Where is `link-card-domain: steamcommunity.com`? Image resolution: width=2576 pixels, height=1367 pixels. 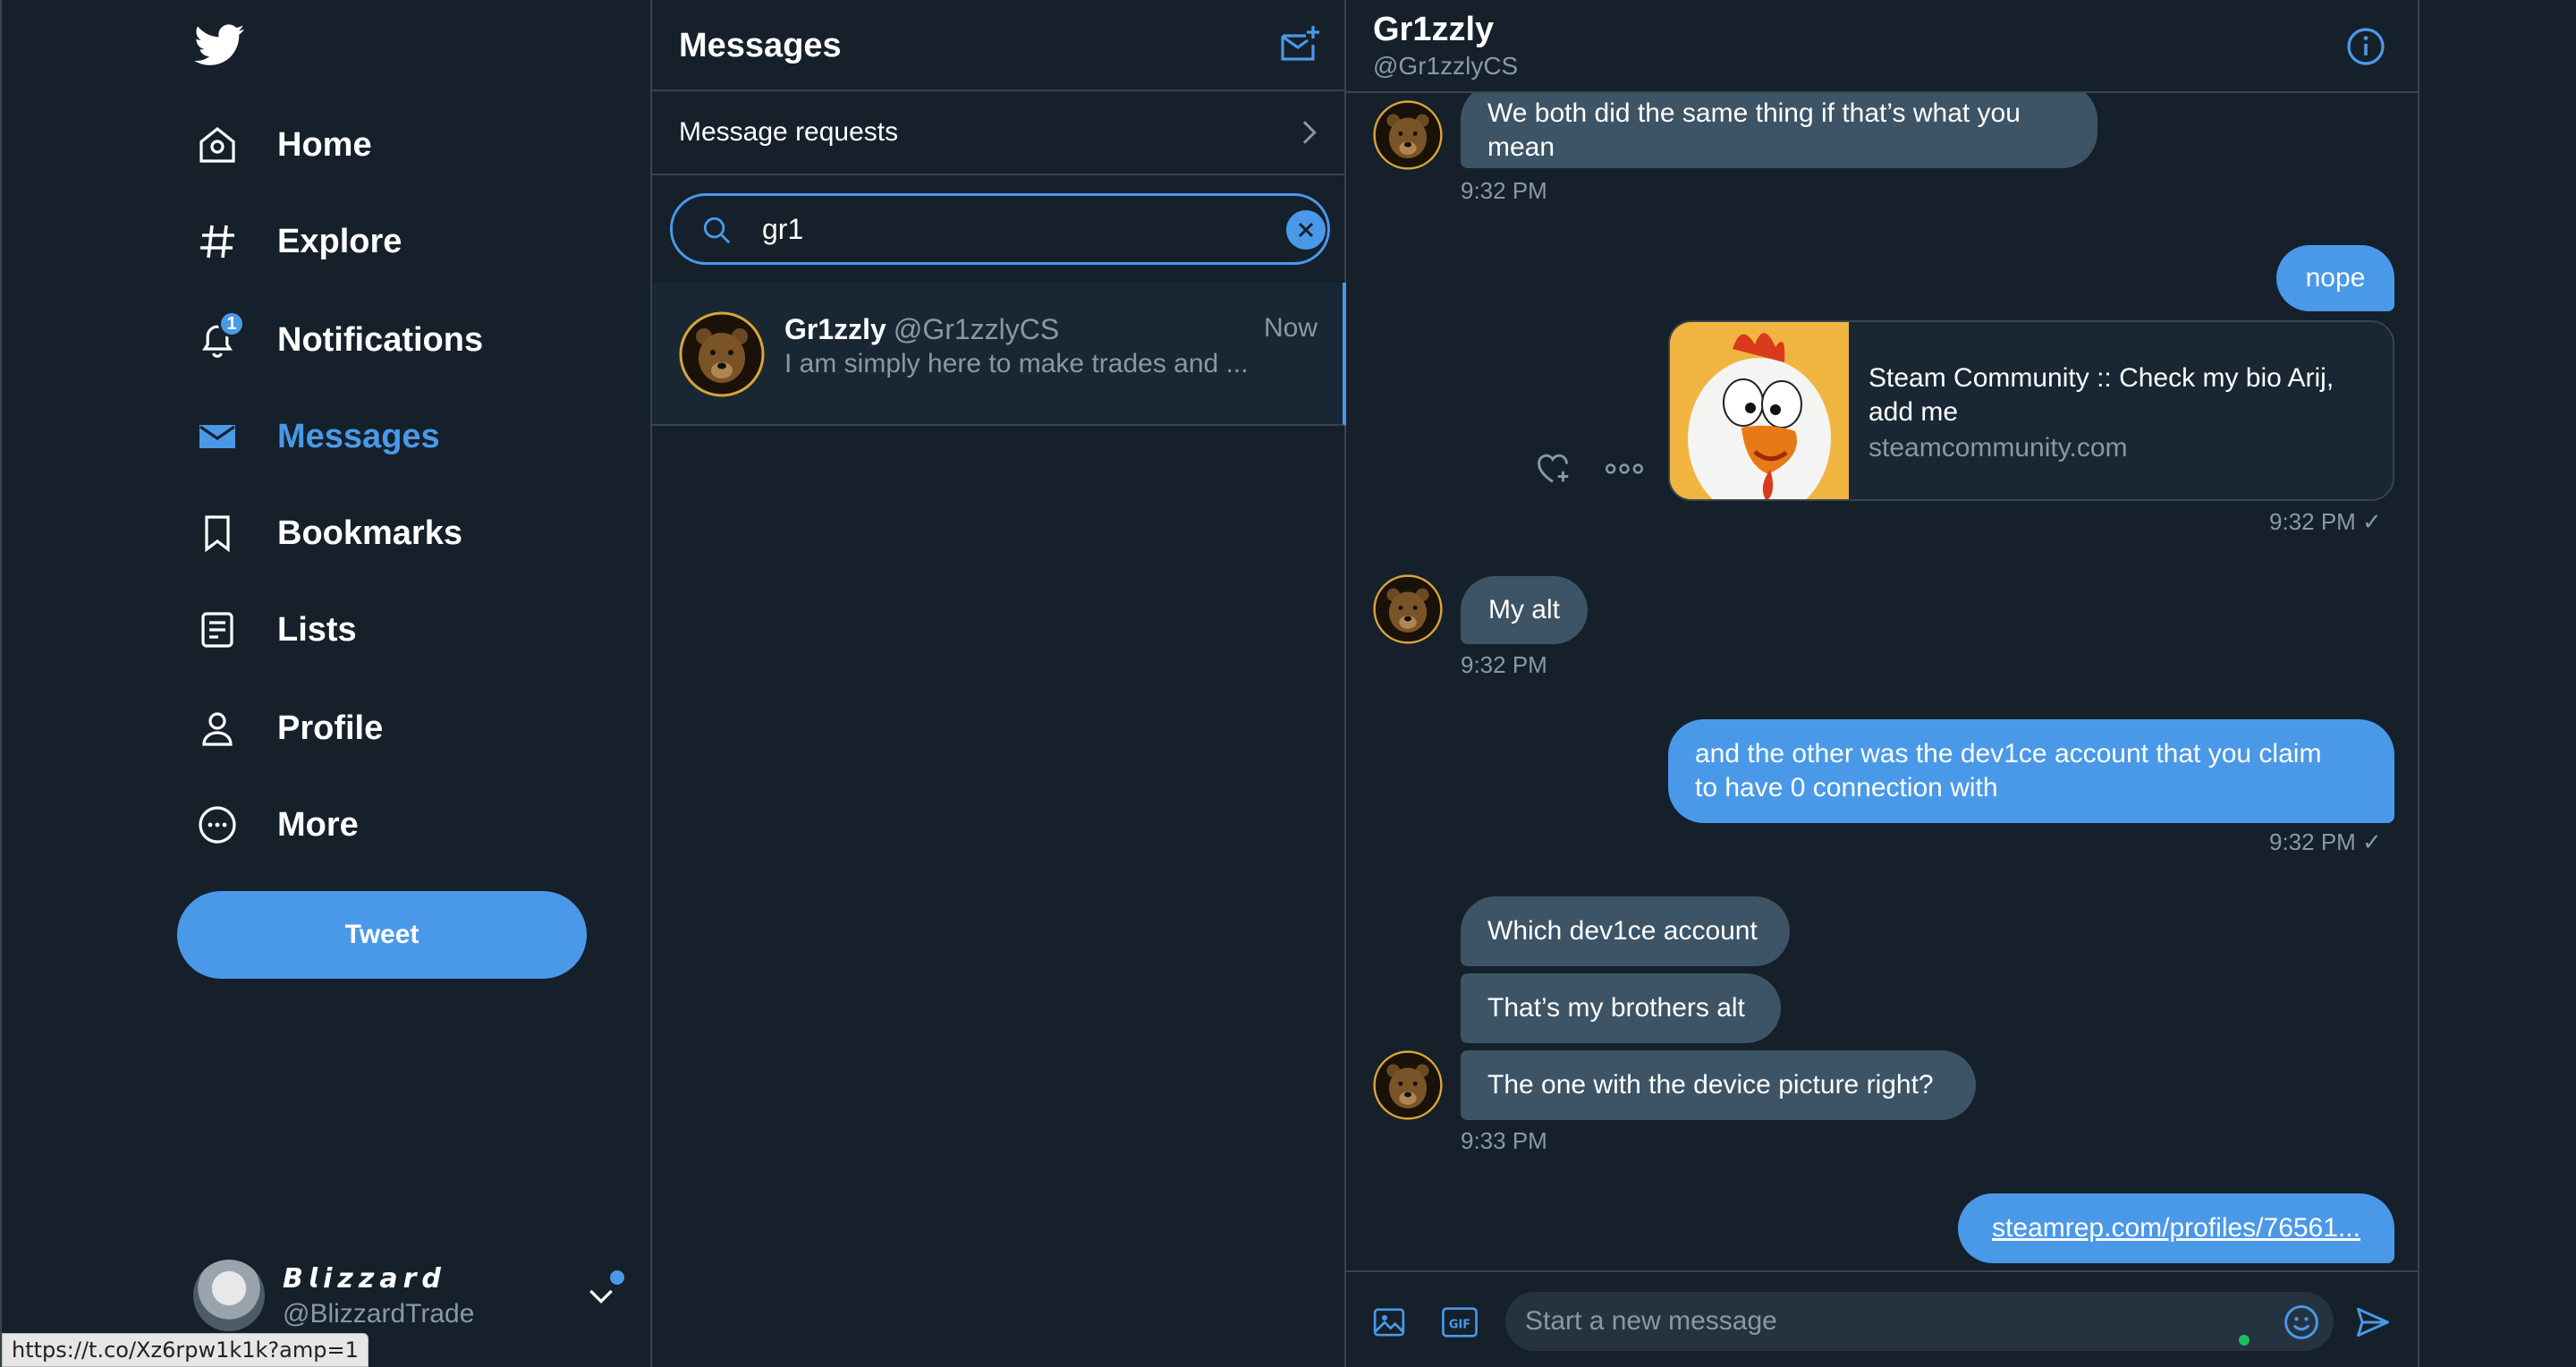 link-card-domain: steamcommunity.com is located at coordinates (1998, 448).